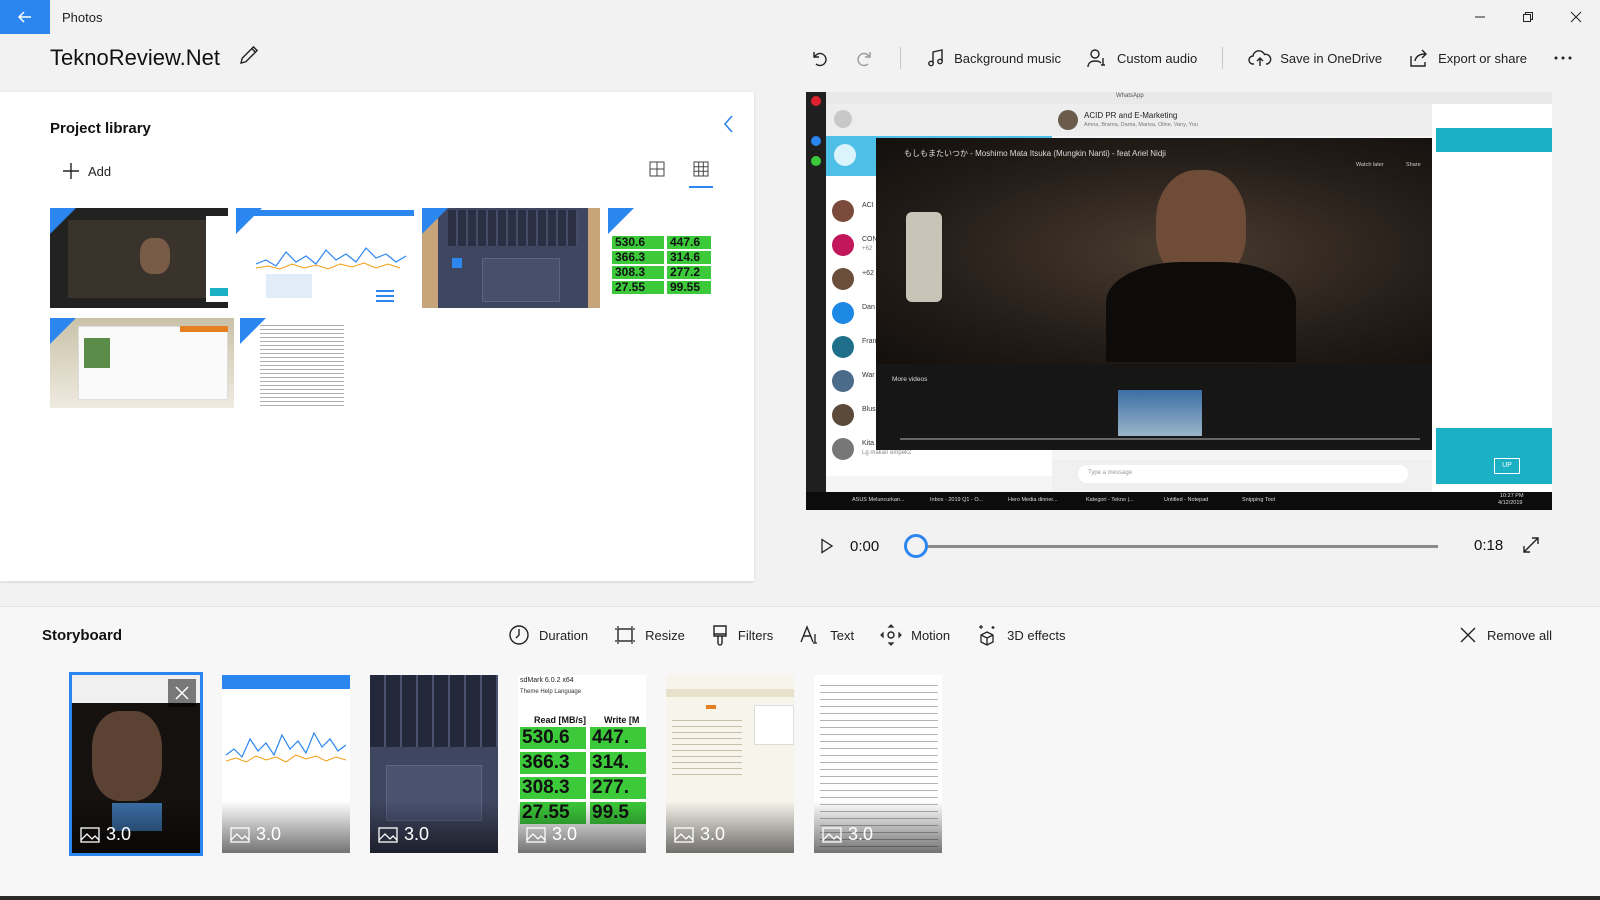 Image resolution: width=1600 pixels, height=900 pixels. Describe the element at coordinates (142, 363) in the screenshot. I see `library-thumbnail-retail-page` at that location.